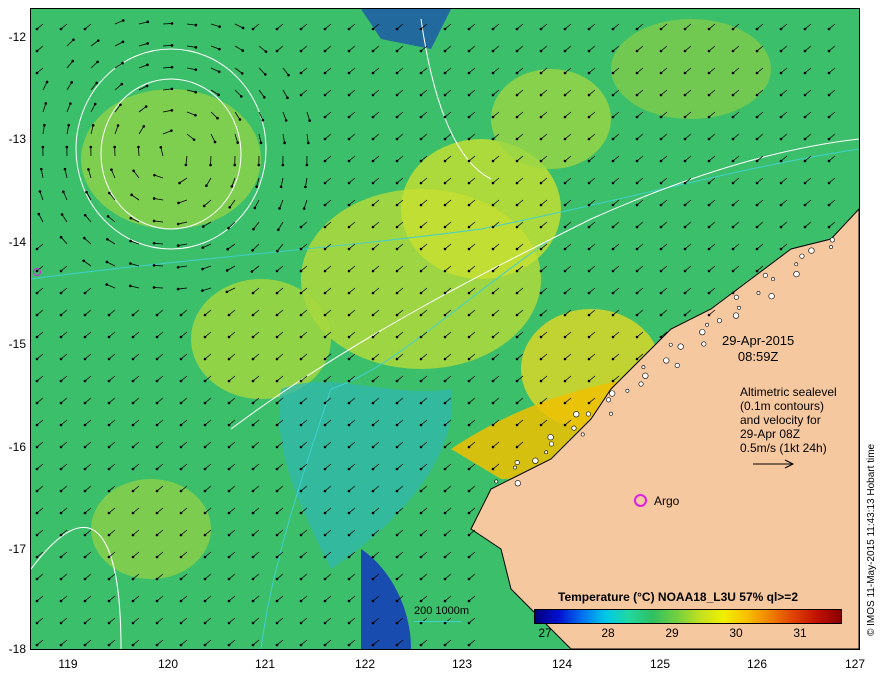 The image size is (880, 680). I want to click on altimetry-line: 29-Apr 08Z, so click(770, 434).